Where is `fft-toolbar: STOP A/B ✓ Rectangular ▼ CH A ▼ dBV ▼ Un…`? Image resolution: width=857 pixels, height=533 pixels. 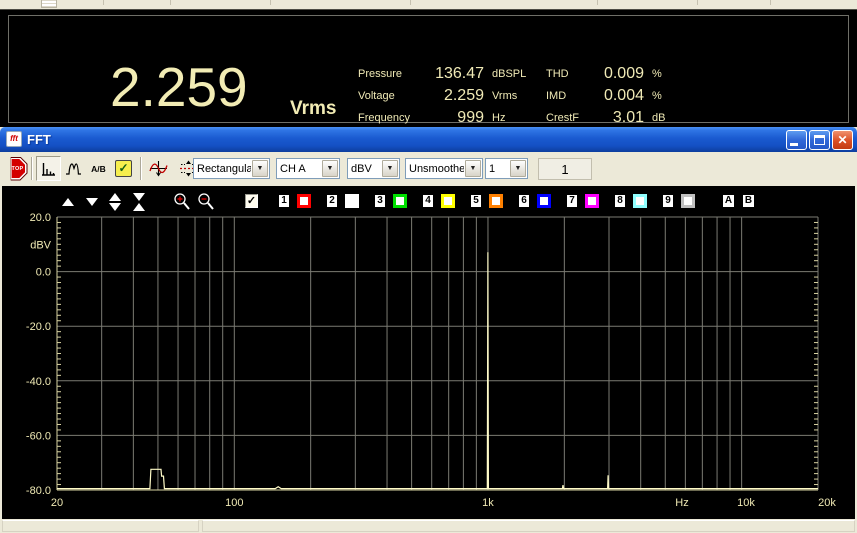
fft-toolbar: STOP A/B ✓ Rectangular ▼ CH A ▼ dBV ▼ Un… is located at coordinates (428, 169).